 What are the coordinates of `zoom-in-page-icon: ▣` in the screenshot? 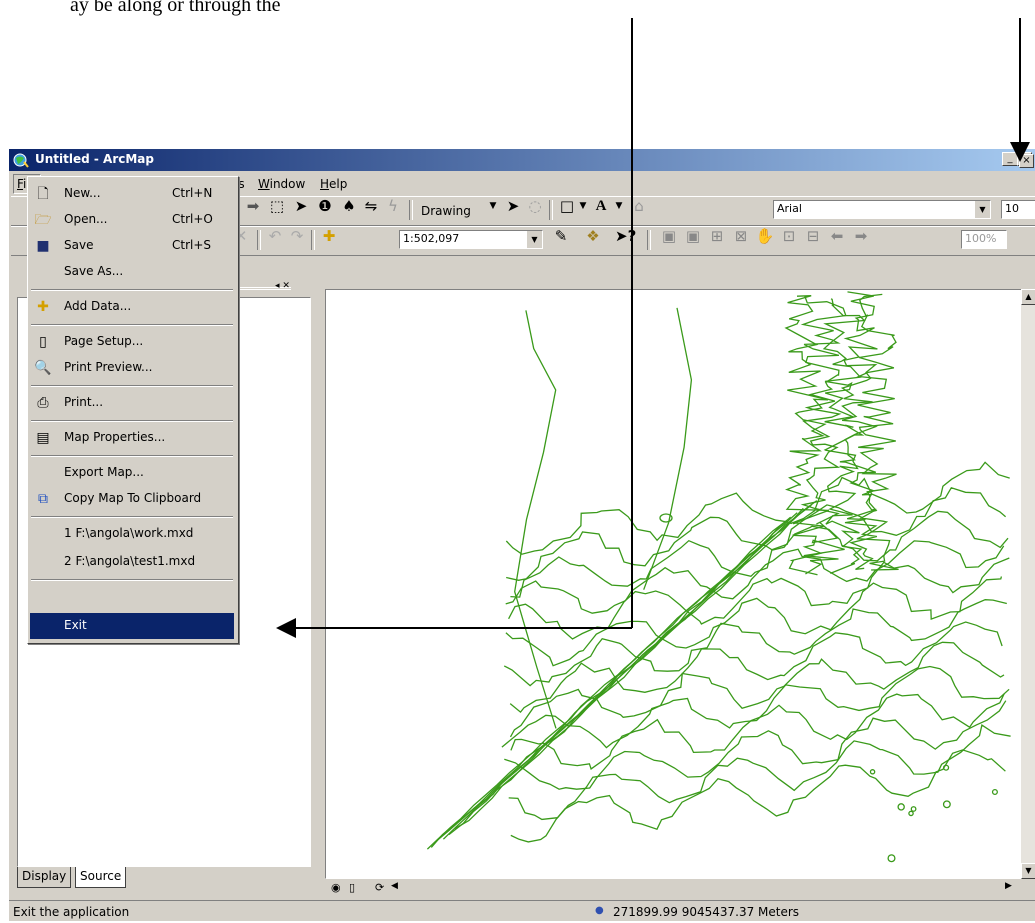 It's located at (669, 236).